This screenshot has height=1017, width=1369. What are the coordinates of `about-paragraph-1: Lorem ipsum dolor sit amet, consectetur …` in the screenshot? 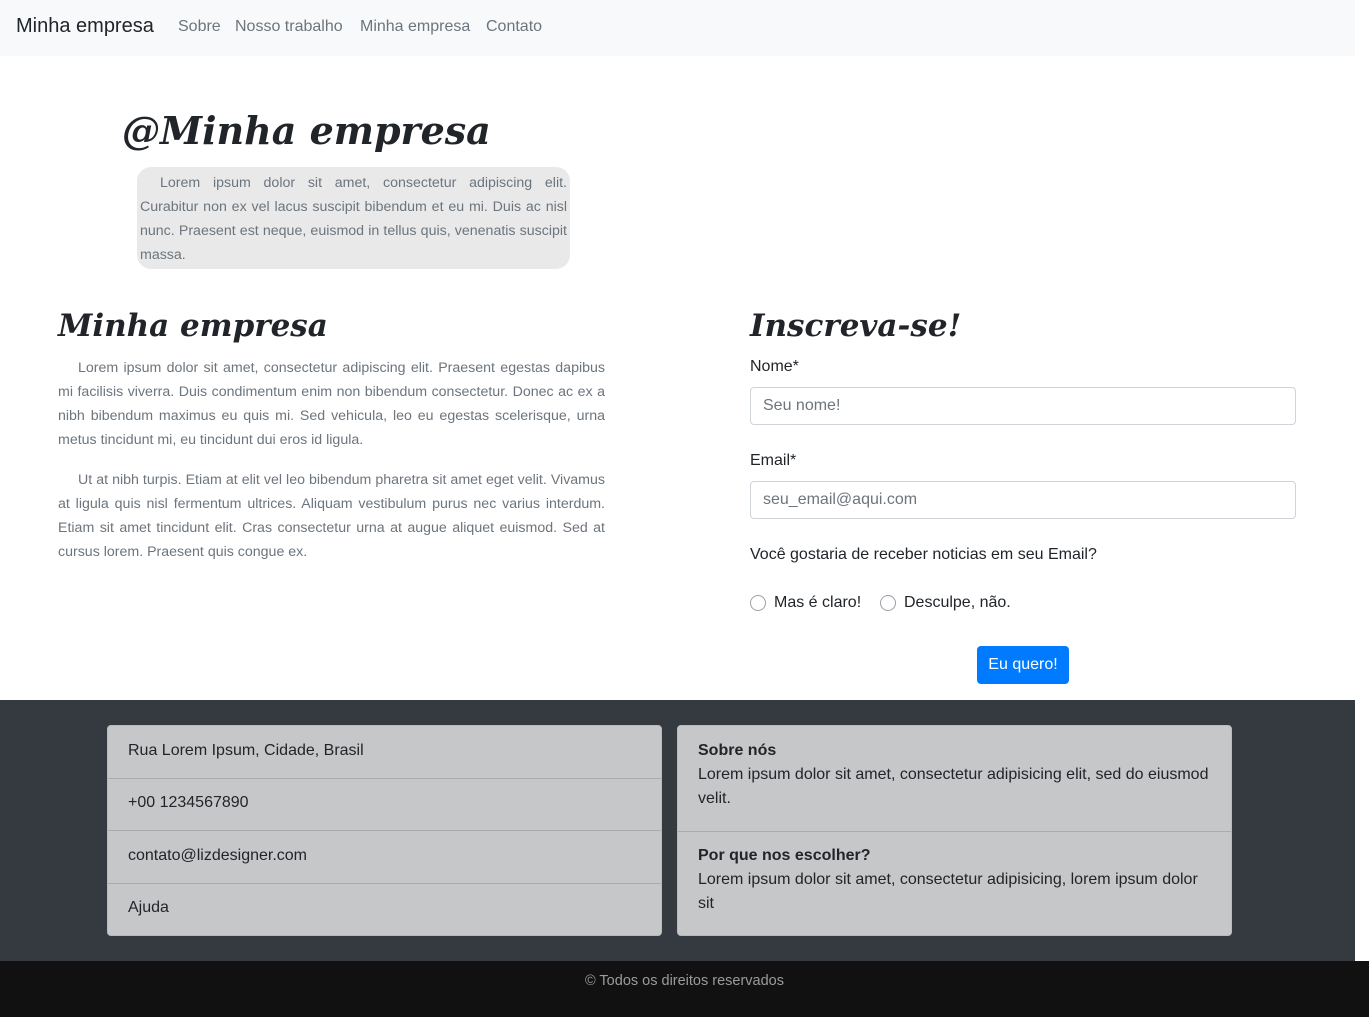 It's located at (331, 404).